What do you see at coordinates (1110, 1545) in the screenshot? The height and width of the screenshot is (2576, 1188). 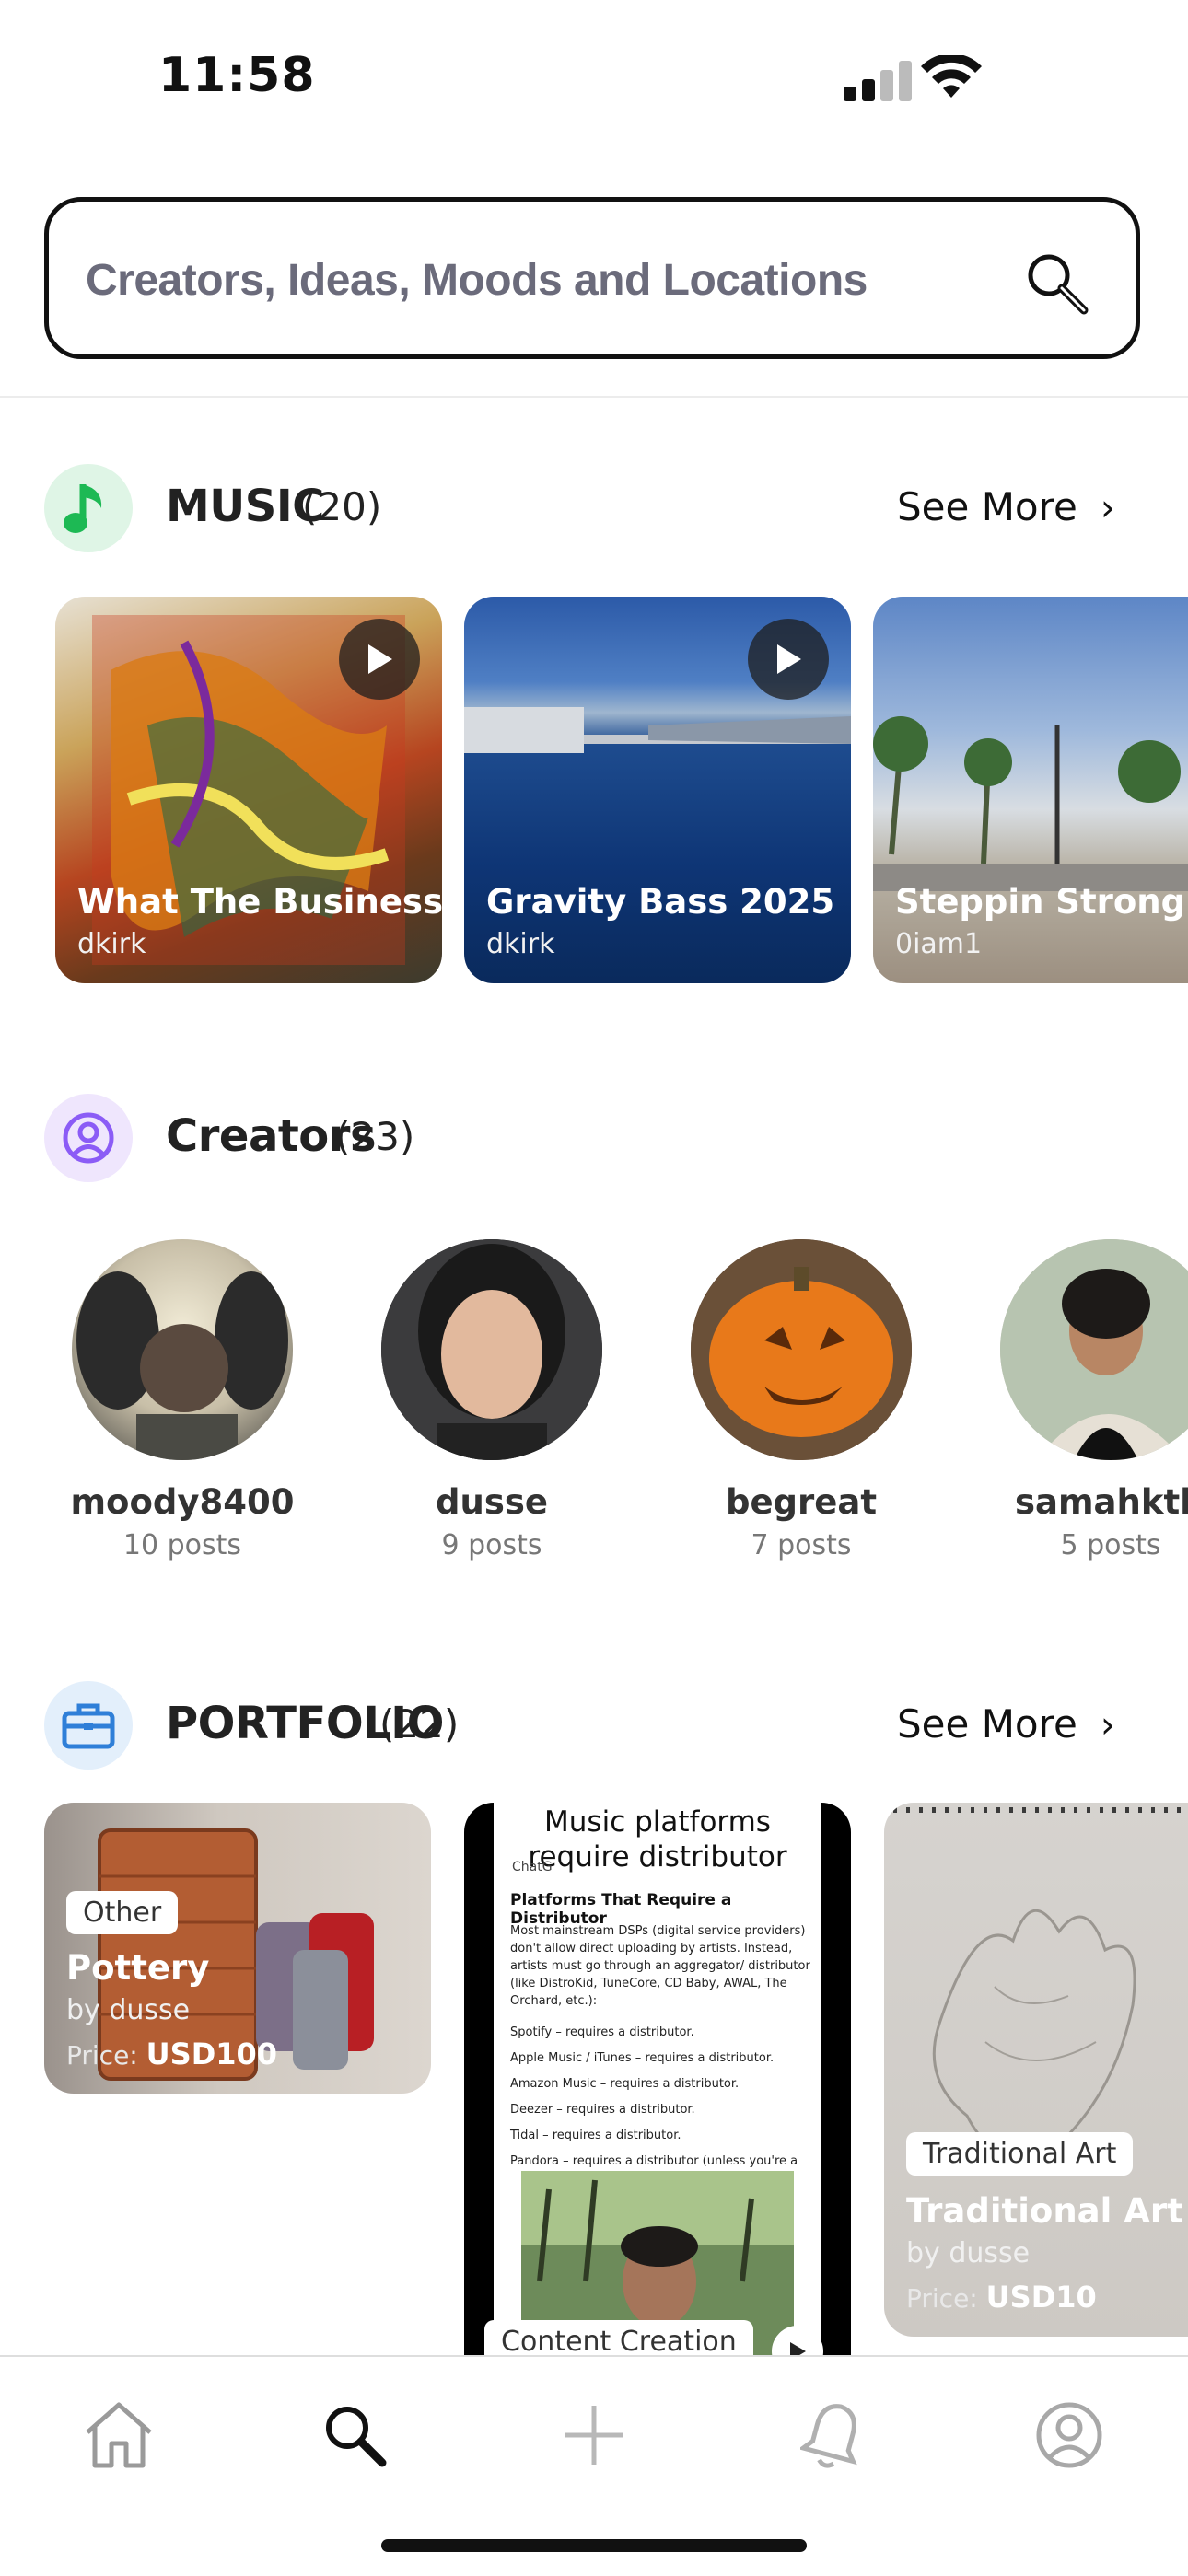 I see `creator-post-count: 5 posts` at bounding box center [1110, 1545].